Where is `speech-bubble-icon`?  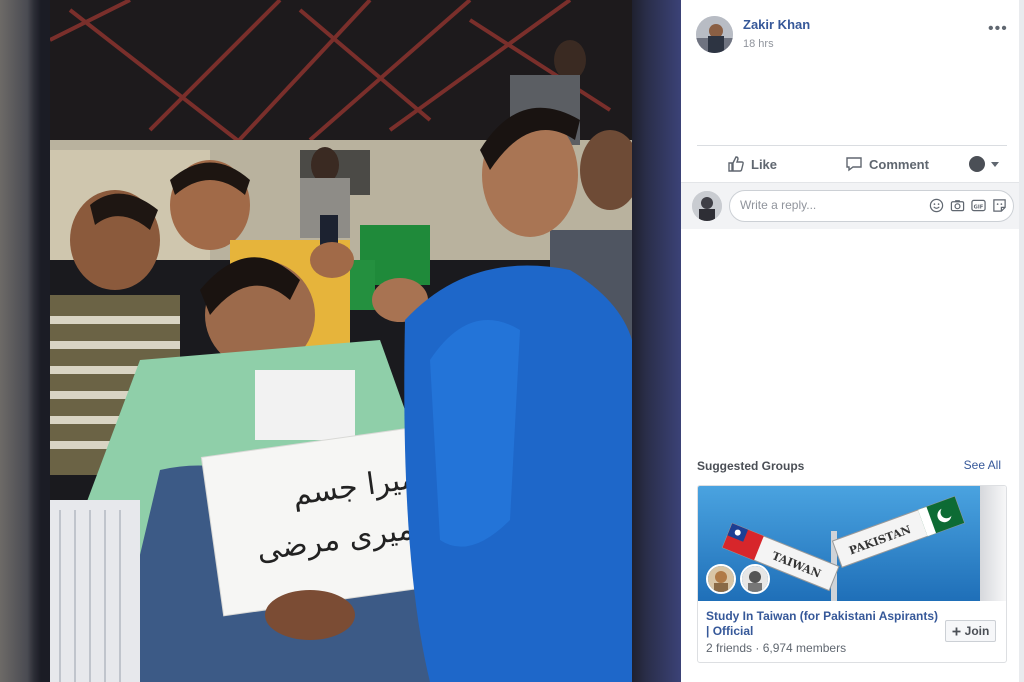
speech-bubble-icon is located at coordinates (854, 164).